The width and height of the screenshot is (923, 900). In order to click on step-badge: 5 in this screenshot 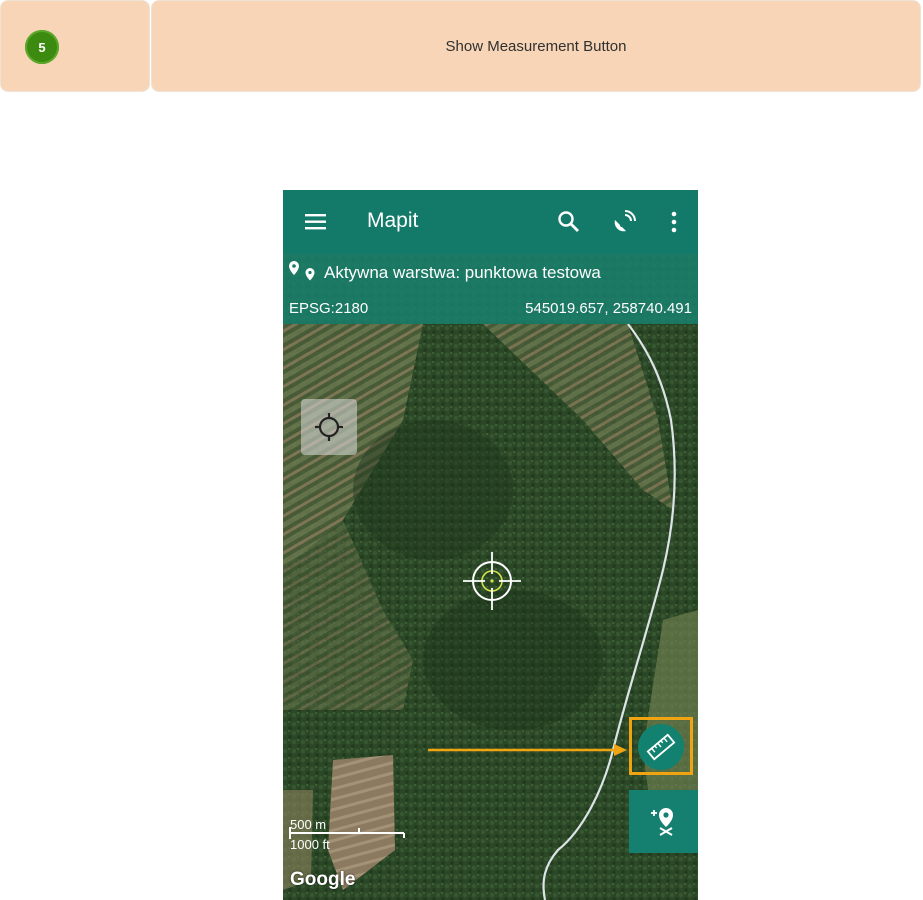, I will do `click(42, 47)`.